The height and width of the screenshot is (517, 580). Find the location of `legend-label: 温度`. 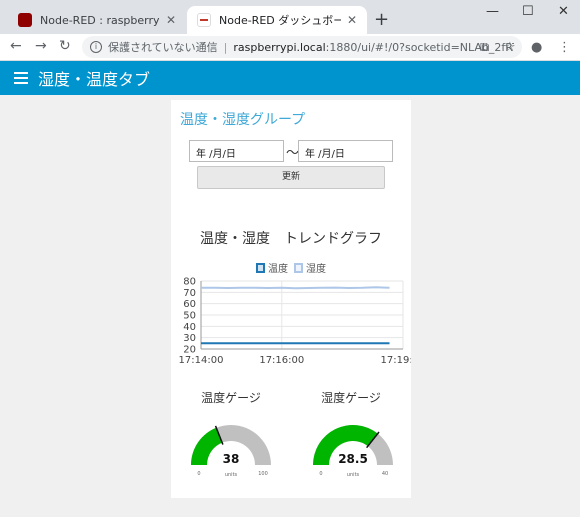

legend-label: 温度 is located at coordinates (278, 269).